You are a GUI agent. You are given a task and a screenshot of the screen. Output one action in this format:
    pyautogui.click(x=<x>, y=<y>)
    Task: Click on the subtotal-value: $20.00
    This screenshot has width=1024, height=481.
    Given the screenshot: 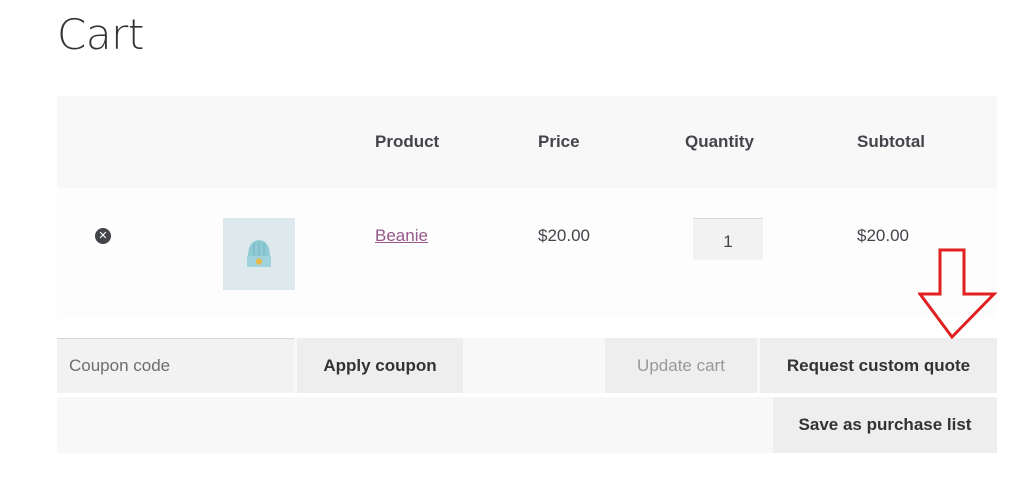 What is the action you would take?
    pyautogui.click(x=883, y=235)
    